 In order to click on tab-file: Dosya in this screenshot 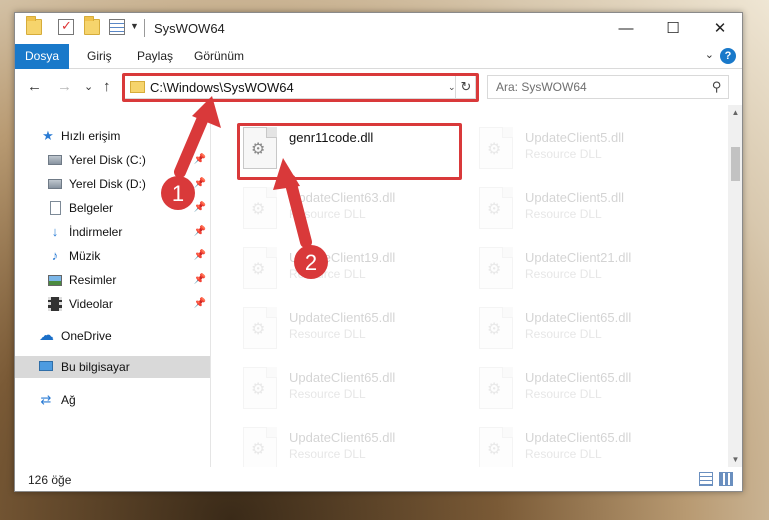, I will do `click(42, 56)`.